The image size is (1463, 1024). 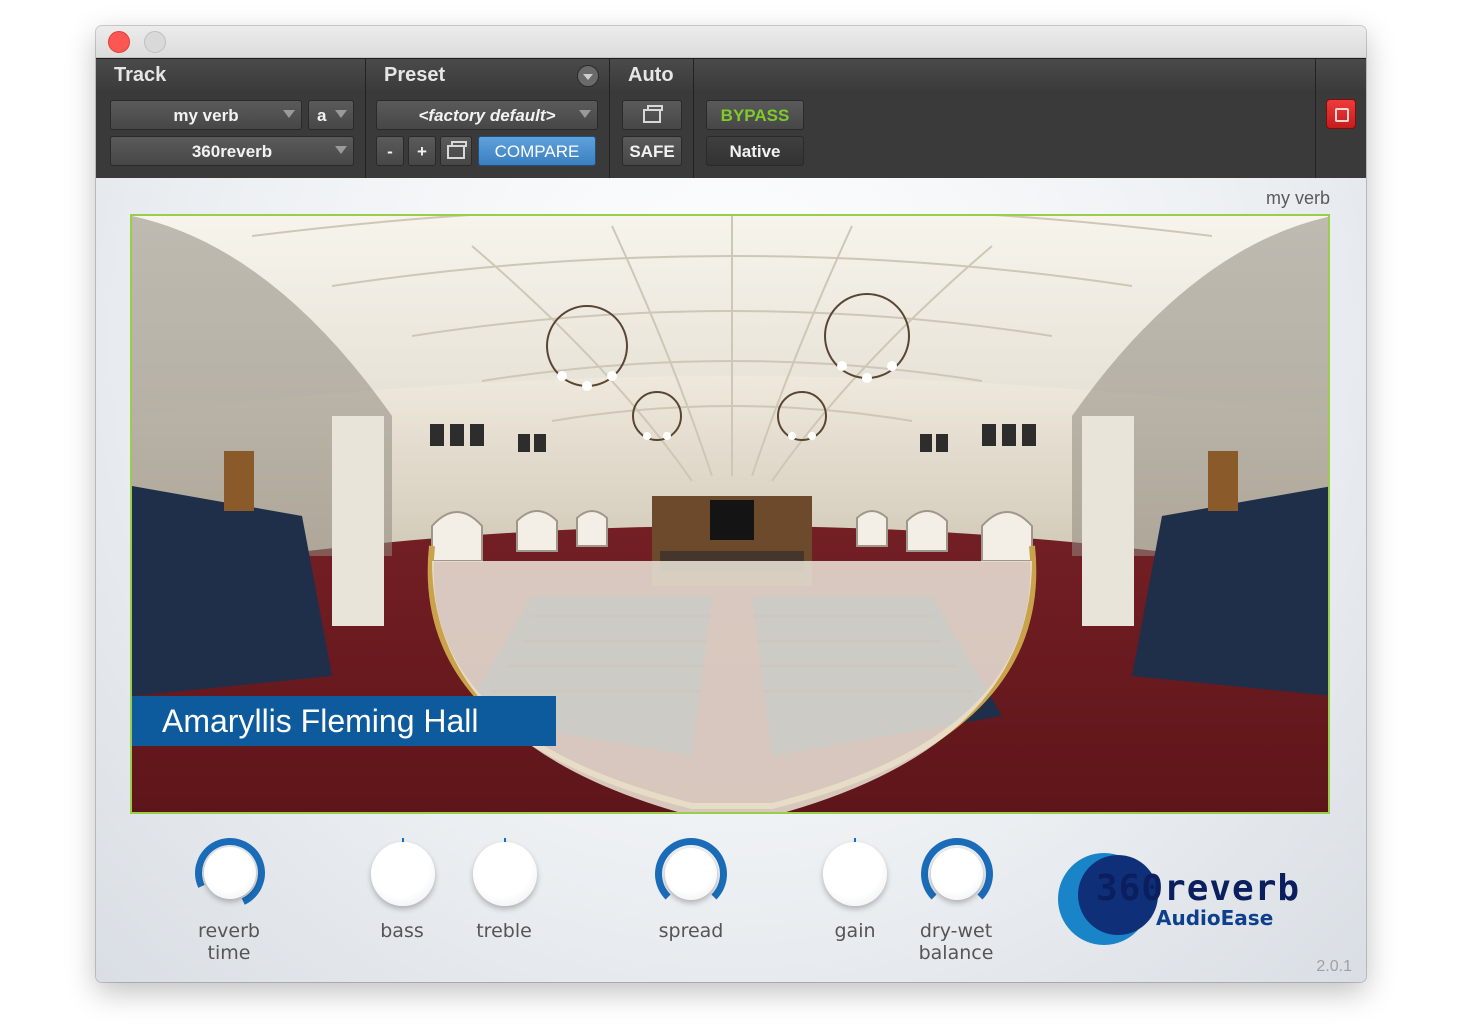 I want to click on treble-knob, so click(x=505, y=874).